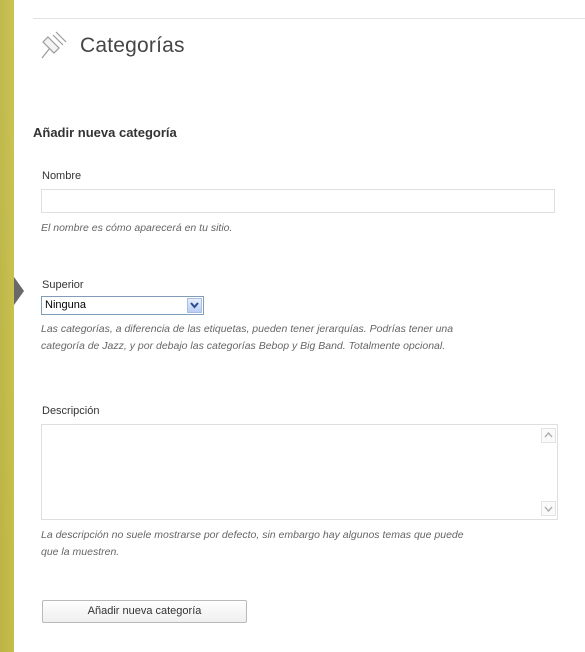 This screenshot has width=585, height=652. I want to click on parent-select: Ninguna, so click(122, 305).